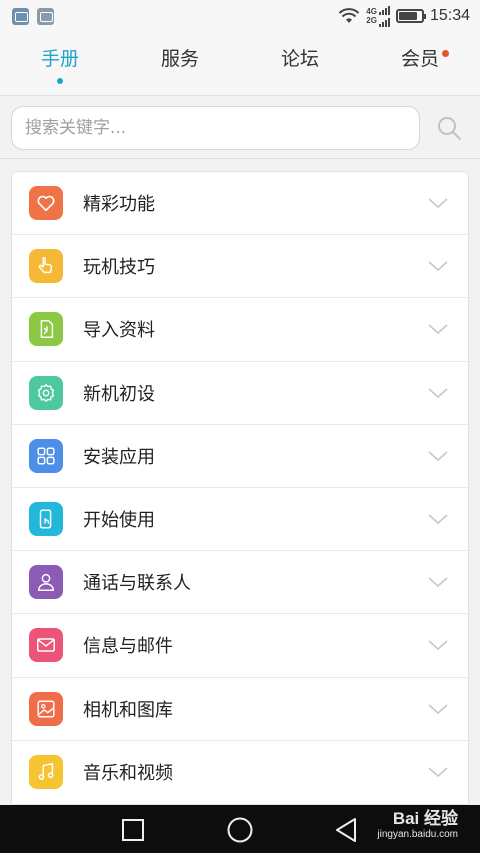 This screenshot has width=480, height=853. Describe the element at coordinates (20, 16) in the screenshot. I see `notification-app-icon` at that location.